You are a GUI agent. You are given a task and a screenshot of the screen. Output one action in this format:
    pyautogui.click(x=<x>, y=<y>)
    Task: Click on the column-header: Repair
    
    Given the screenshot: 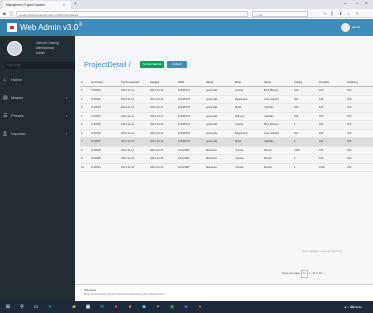 What is the action you would take?
    pyautogui.click(x=219, y=82)
    